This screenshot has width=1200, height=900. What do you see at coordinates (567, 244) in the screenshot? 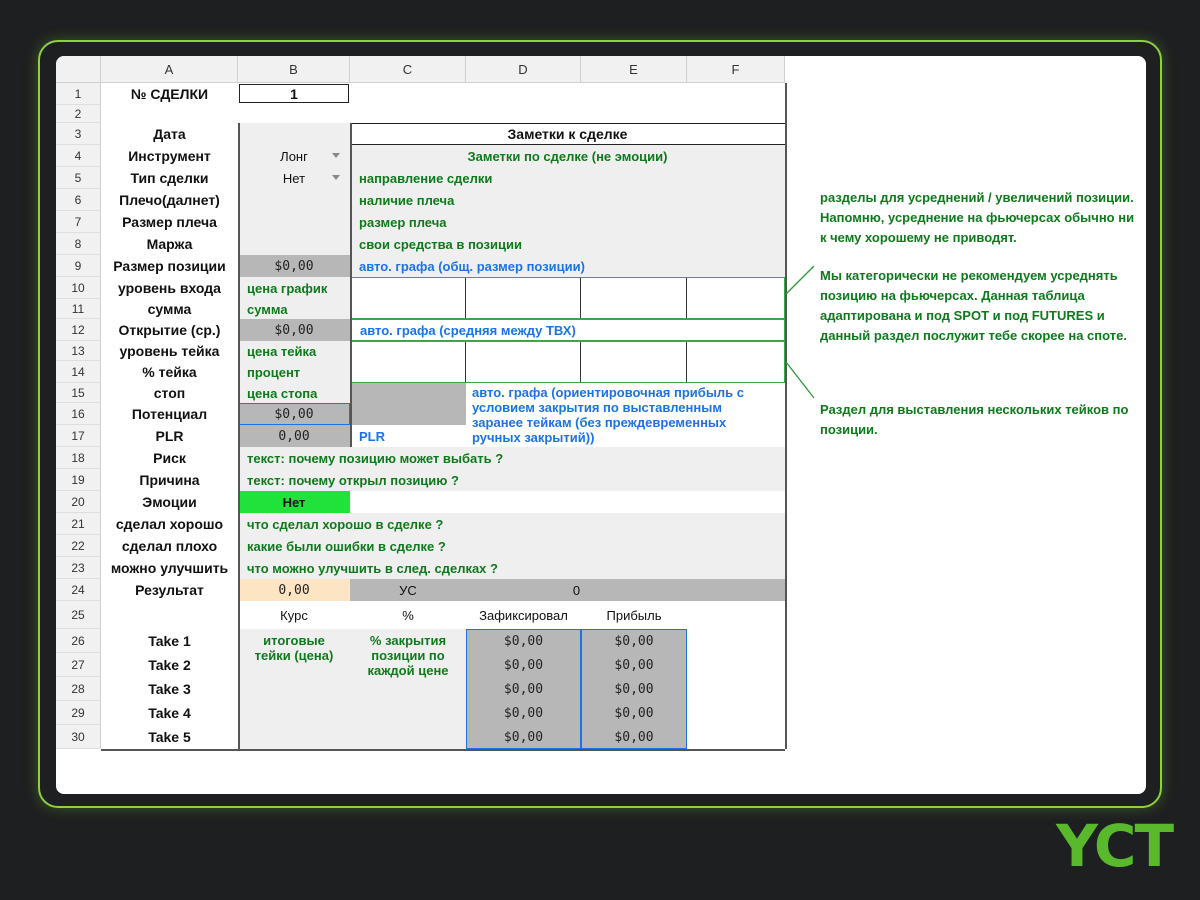
I see `cell-c8: свои средства в позиции` at bounding box center [567, 244].